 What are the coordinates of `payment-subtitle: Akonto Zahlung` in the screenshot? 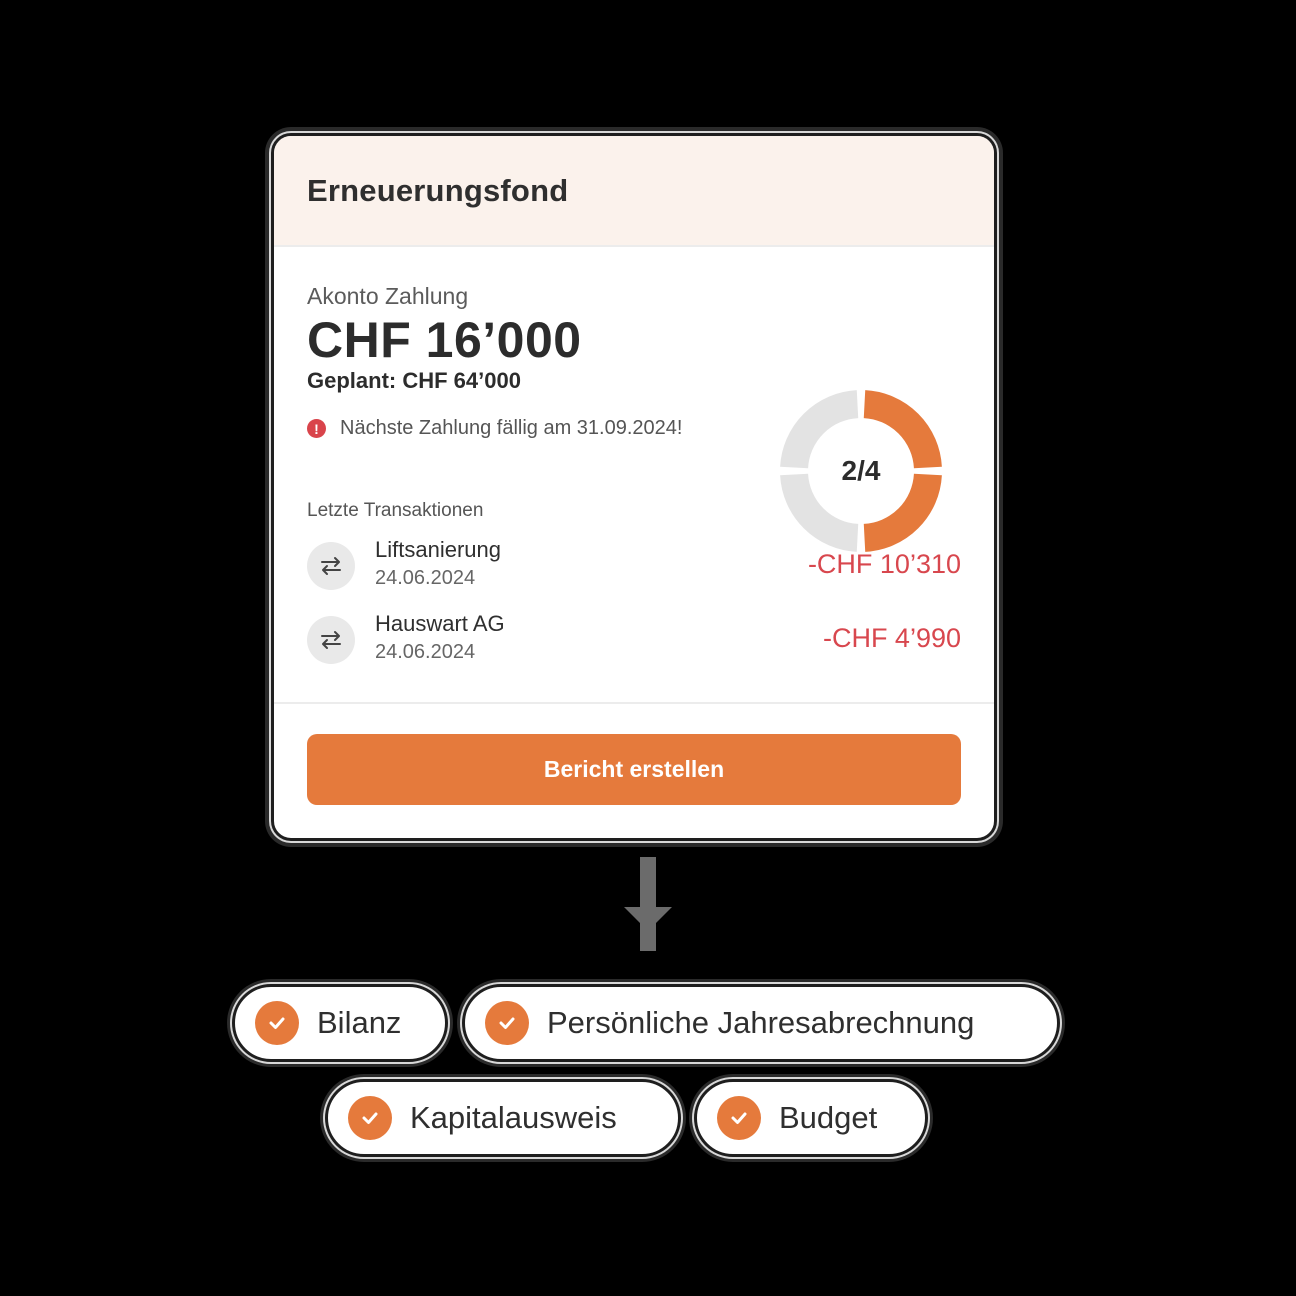 It's located at (388, 296).